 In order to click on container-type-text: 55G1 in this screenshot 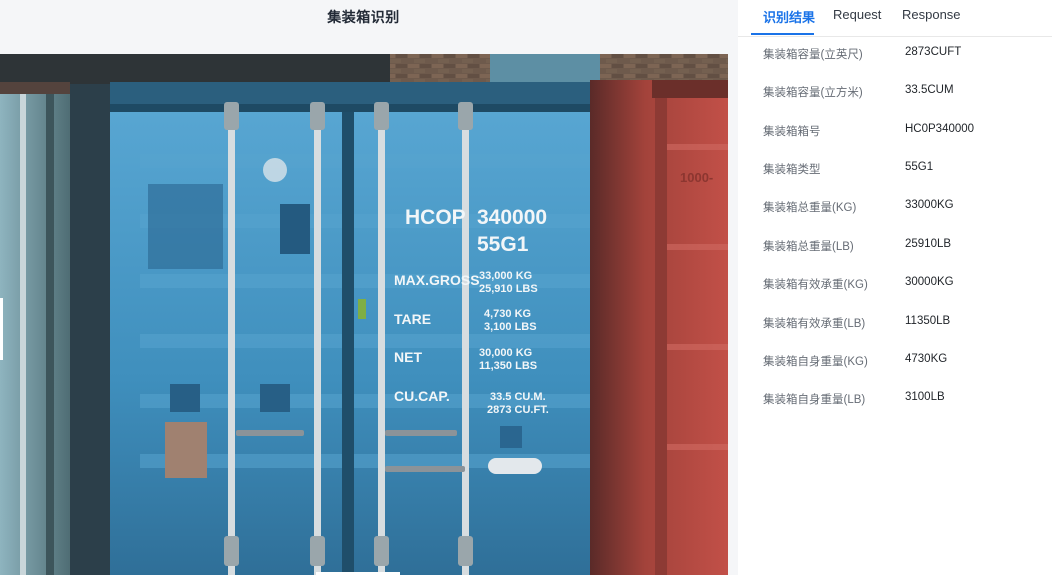, I will do `click(503, 244)`.